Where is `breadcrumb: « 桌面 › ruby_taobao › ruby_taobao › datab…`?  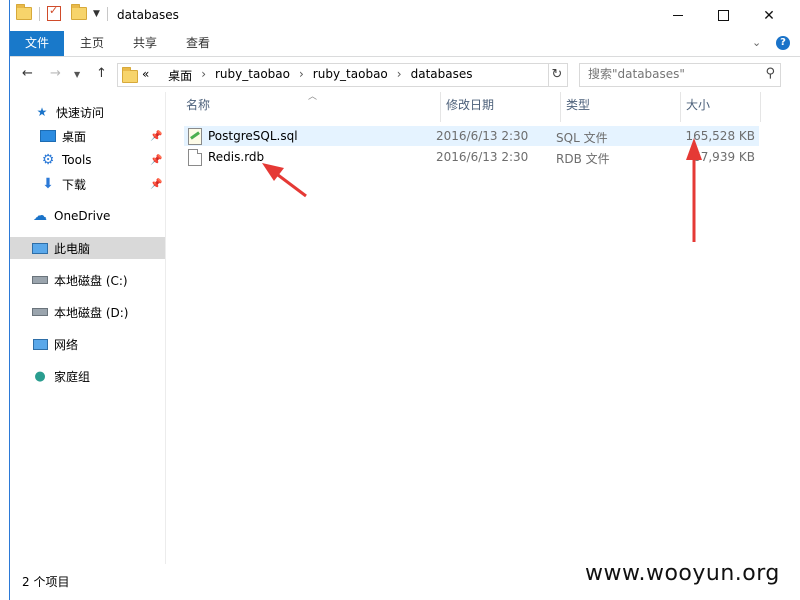 breadcrumb: « 桌面 › ruby_taobao › ruby_taobao › datab… is located at coordinates (307, 75).